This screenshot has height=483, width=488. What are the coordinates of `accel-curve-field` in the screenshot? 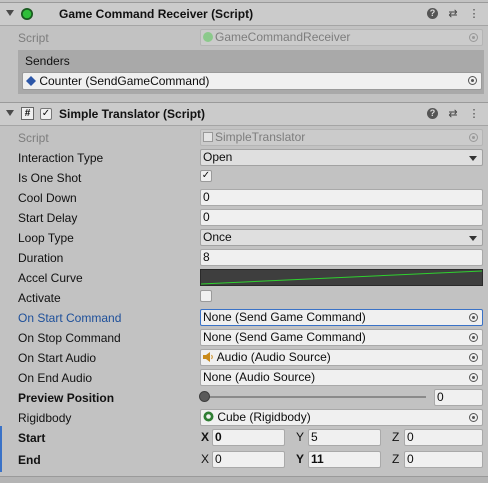 It's located at (341, 277).